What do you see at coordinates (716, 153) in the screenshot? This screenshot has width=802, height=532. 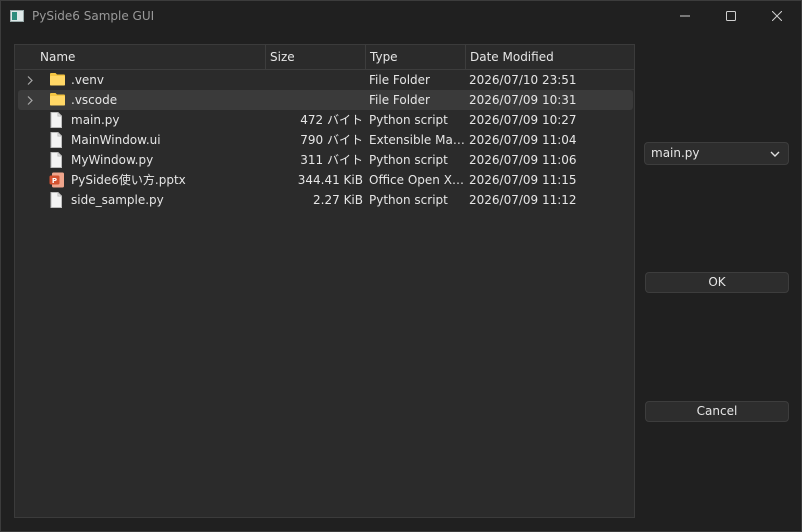 I see `file-select-combobox: main.py` at bounding box center [716, 153].